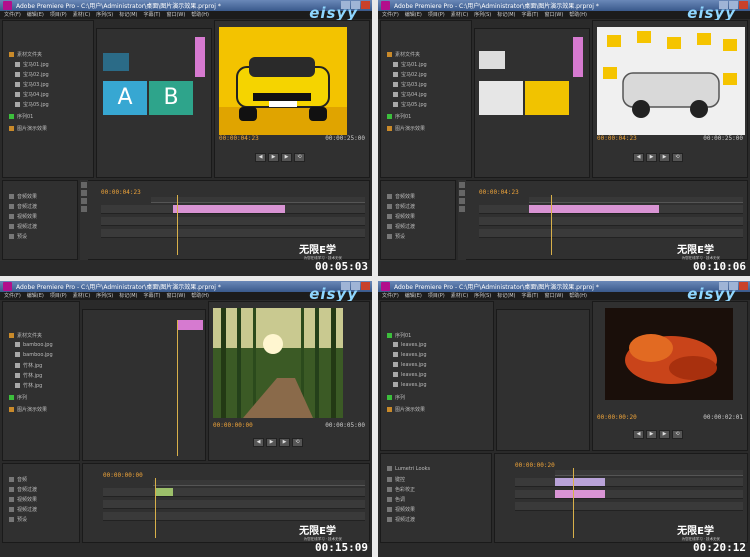 The height and width of the screenshot is (557, 750). Describe the element at coordinates (177, 388) in the screenshot. I see `effect-playhead` at that location.